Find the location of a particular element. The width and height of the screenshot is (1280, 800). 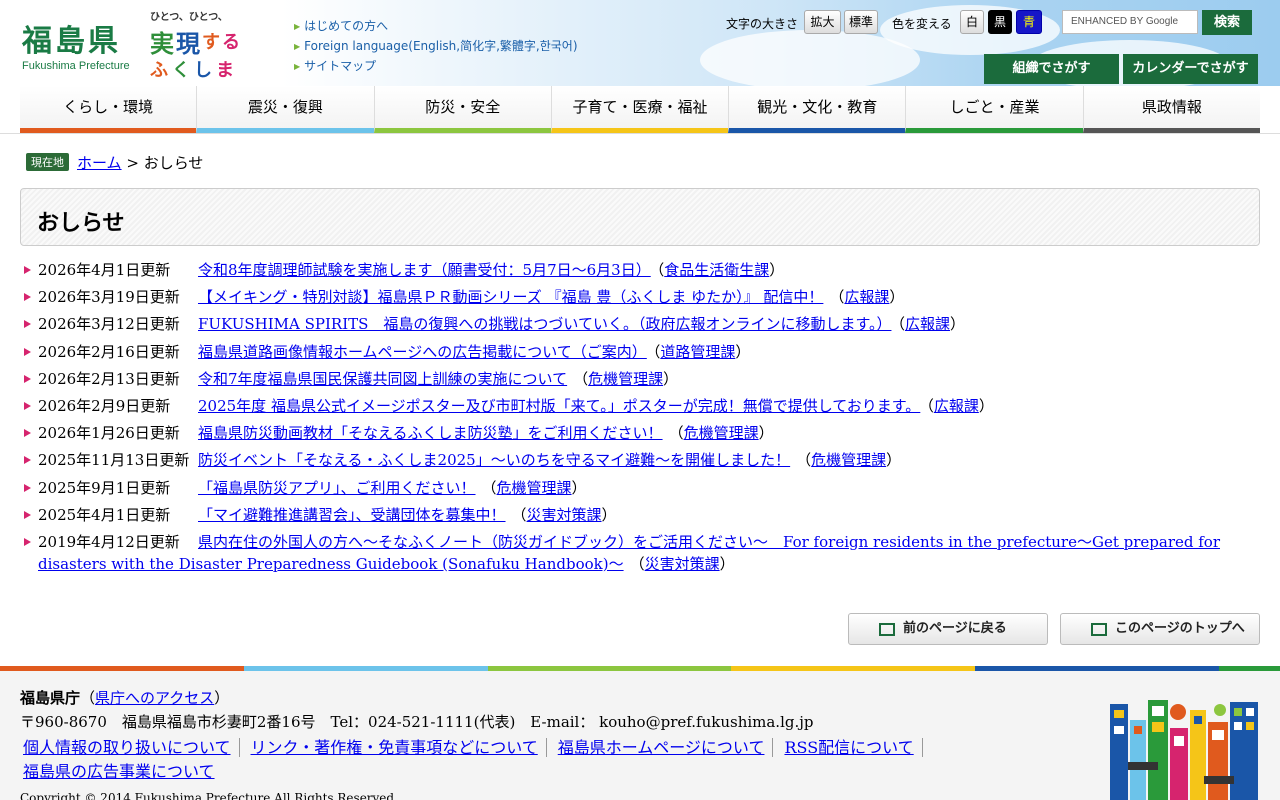

news-date: 2025年9月1日更新 is located at coordinates (104, 487).